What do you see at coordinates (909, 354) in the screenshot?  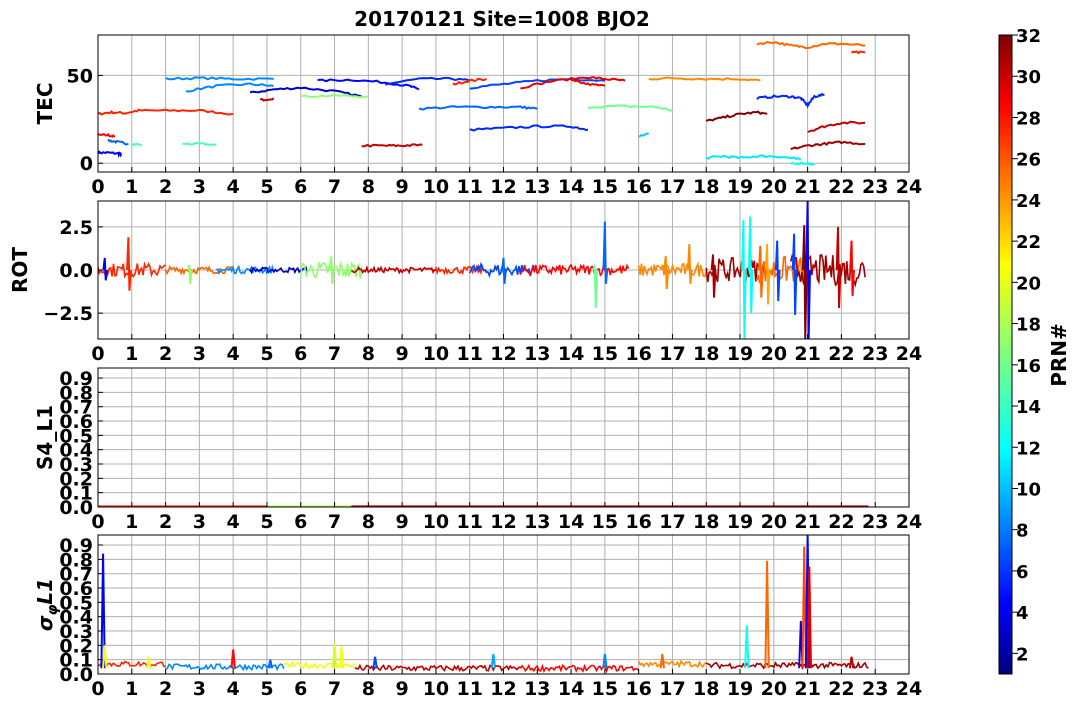 I see `x-tick-label: 24` at bounding box center [909, 354].